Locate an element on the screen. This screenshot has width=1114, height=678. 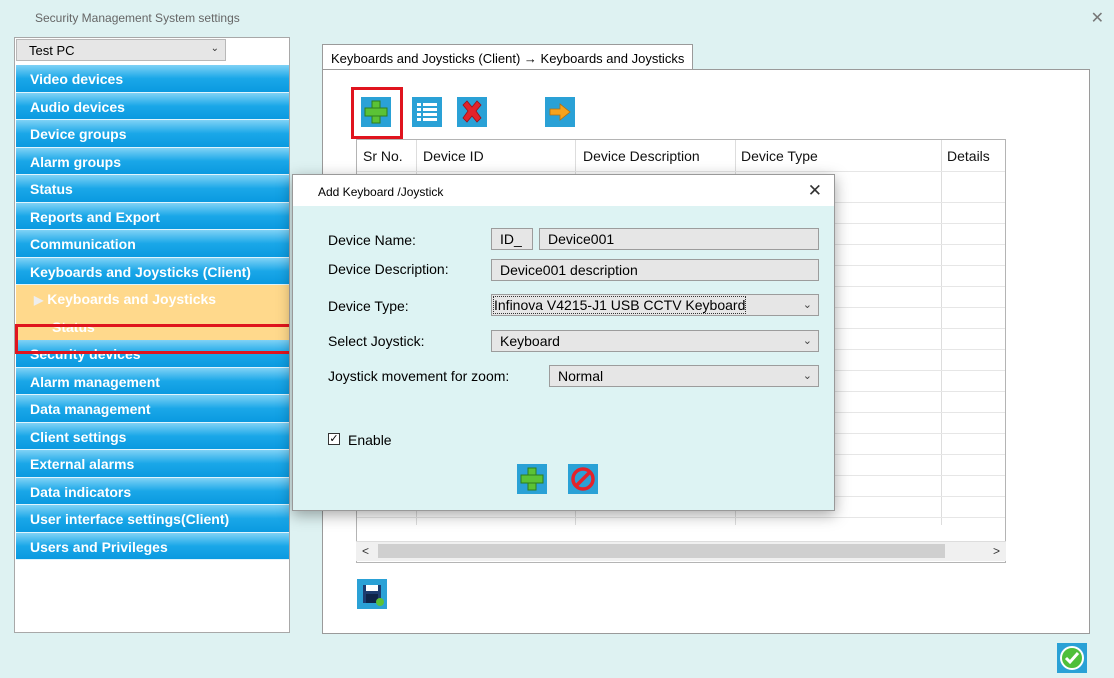
delete-device-button is located at coordinates (472, 112).